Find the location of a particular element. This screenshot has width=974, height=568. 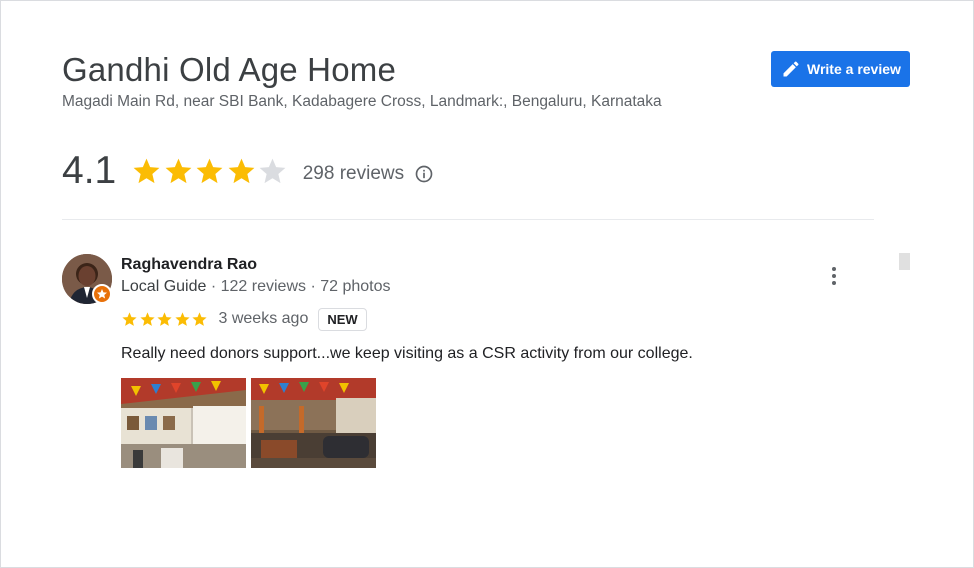

review-stars is located at coordinates (165, 319).